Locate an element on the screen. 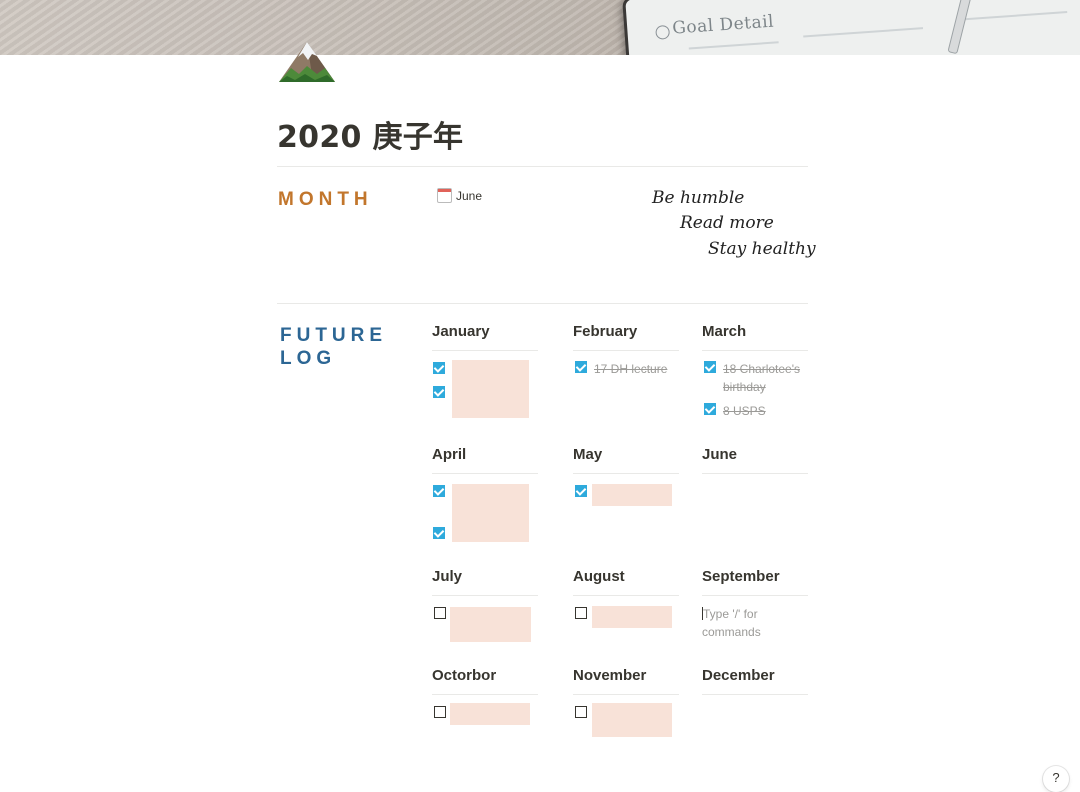 This screenshot has width=1080, height=792. month-block-june: June is located at coordinates (755, 460).